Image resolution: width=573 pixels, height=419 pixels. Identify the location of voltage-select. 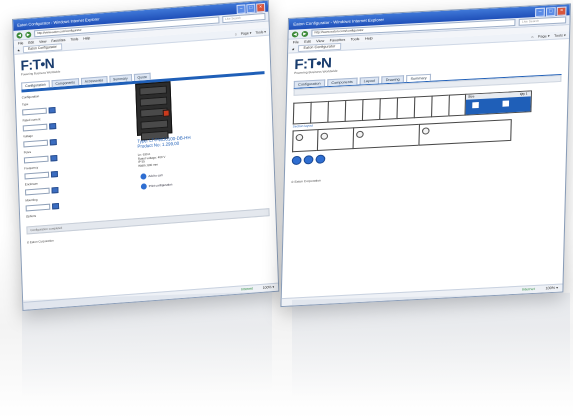
(36, 143).